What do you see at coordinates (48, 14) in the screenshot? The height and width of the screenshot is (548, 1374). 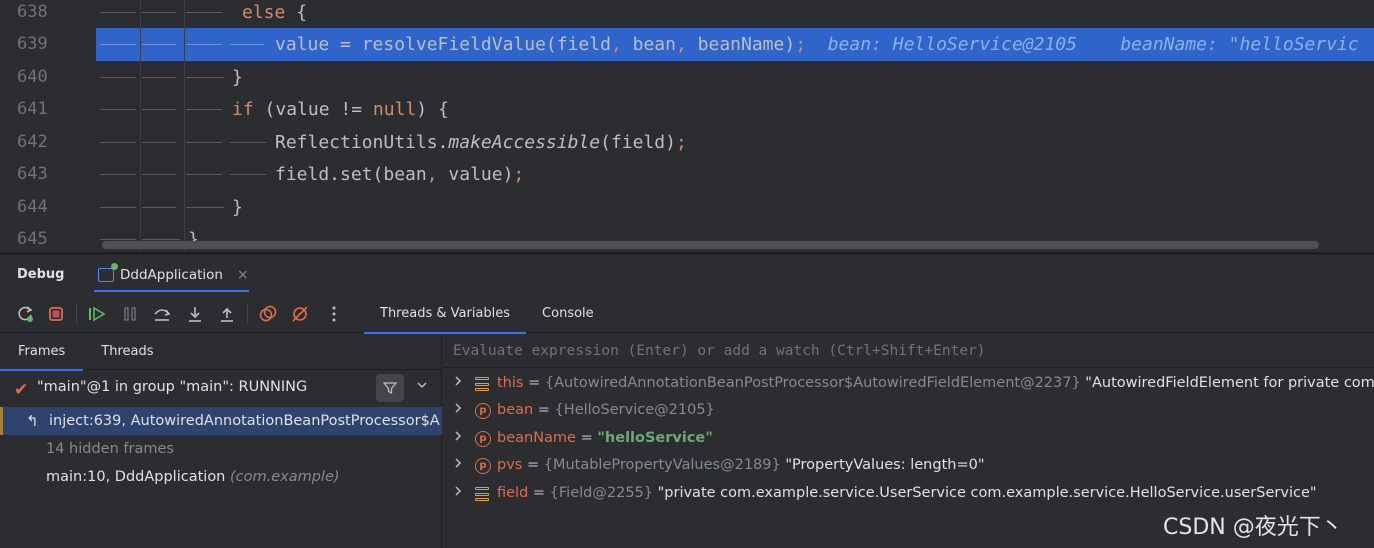 I see `line-number: 638` at bounding box center [48, 14].